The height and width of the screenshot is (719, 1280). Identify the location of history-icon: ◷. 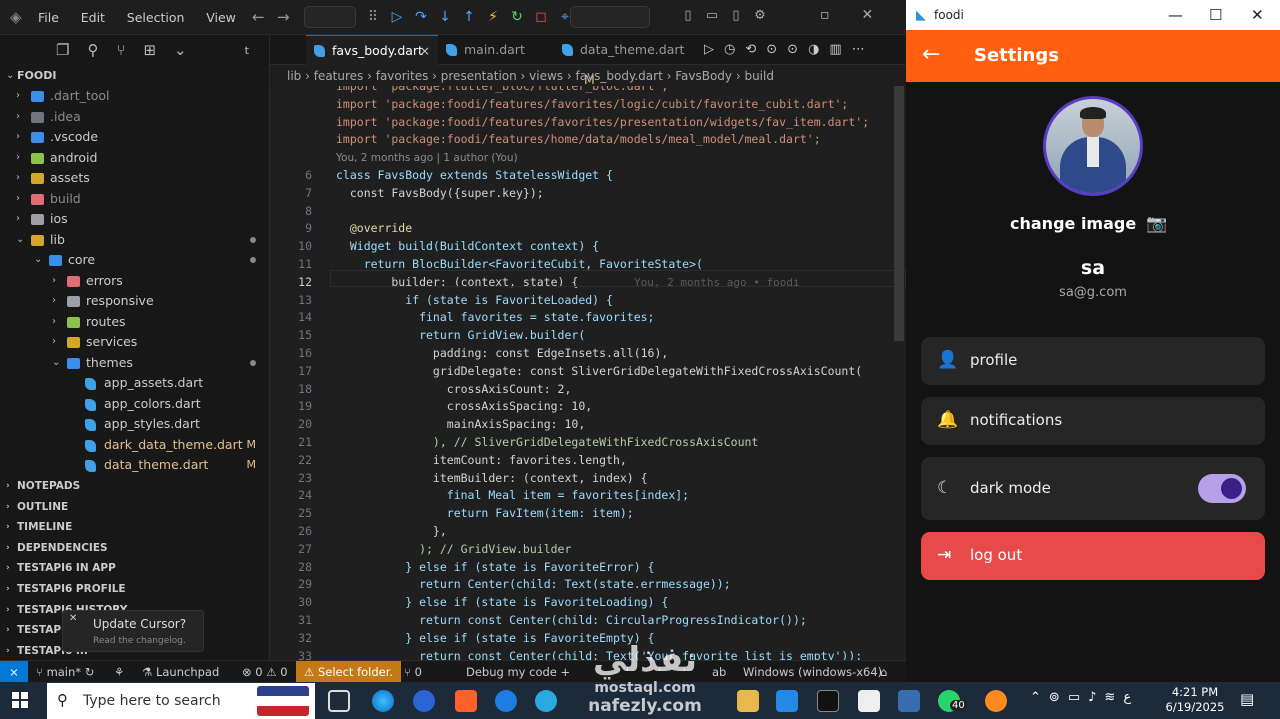
(729, 49).